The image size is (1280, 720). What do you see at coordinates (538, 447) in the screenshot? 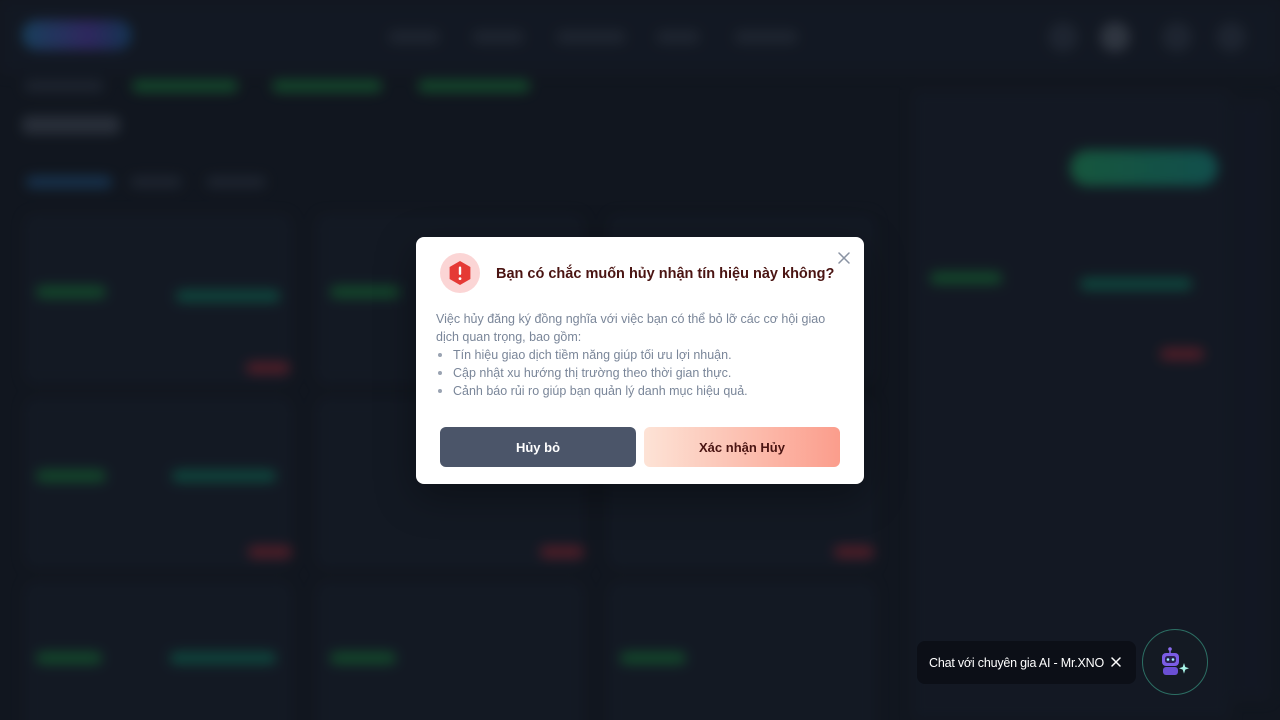
I see `cancel-button: Hủy bỏ` at bounding box center [538, 447].